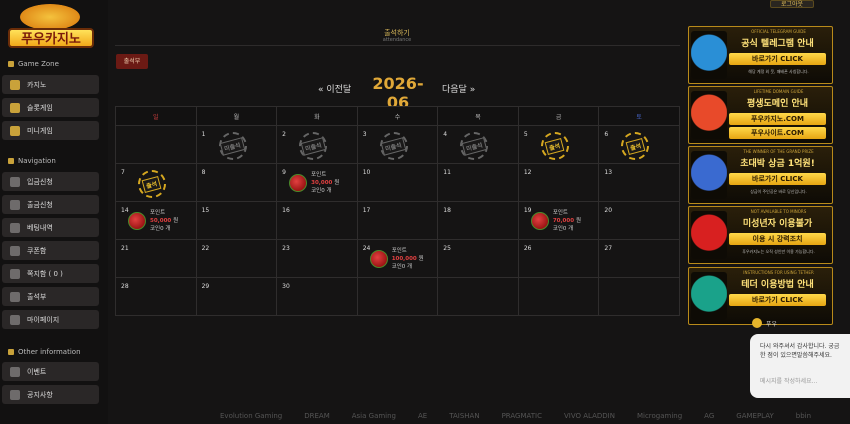 The image size is (850, 424). I want to click on sidebar-item-mypage: 마이페이지, so click(50, 319).